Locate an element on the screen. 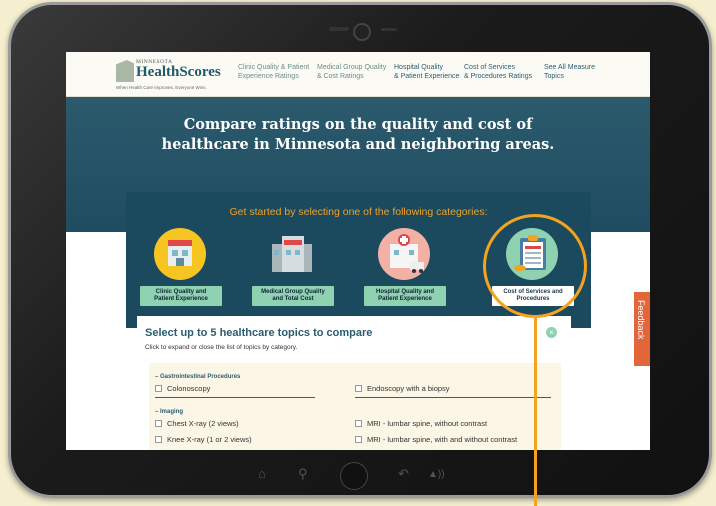  topic-option: Knee X-ray (1 or 2 views) is located at coordinates (203, 439).